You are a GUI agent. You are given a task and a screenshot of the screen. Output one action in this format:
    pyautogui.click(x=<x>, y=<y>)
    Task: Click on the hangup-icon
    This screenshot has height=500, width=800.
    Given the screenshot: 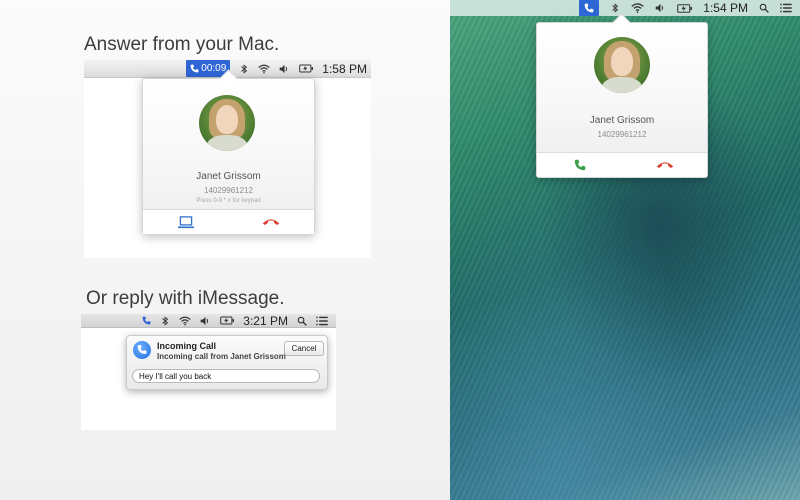 What is the action you would take?
    pyautogui.click(x=271, y=222)
    